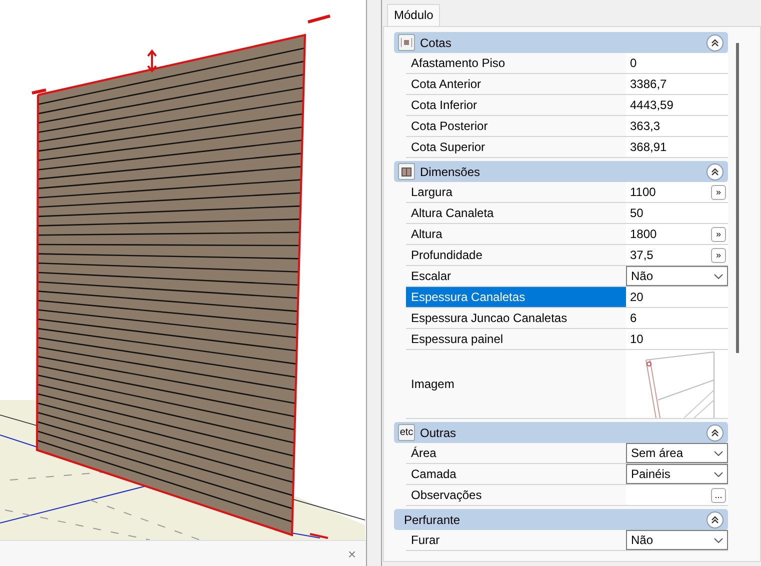  I want to click on property-label: Cota Inferior, so click(516, 105).